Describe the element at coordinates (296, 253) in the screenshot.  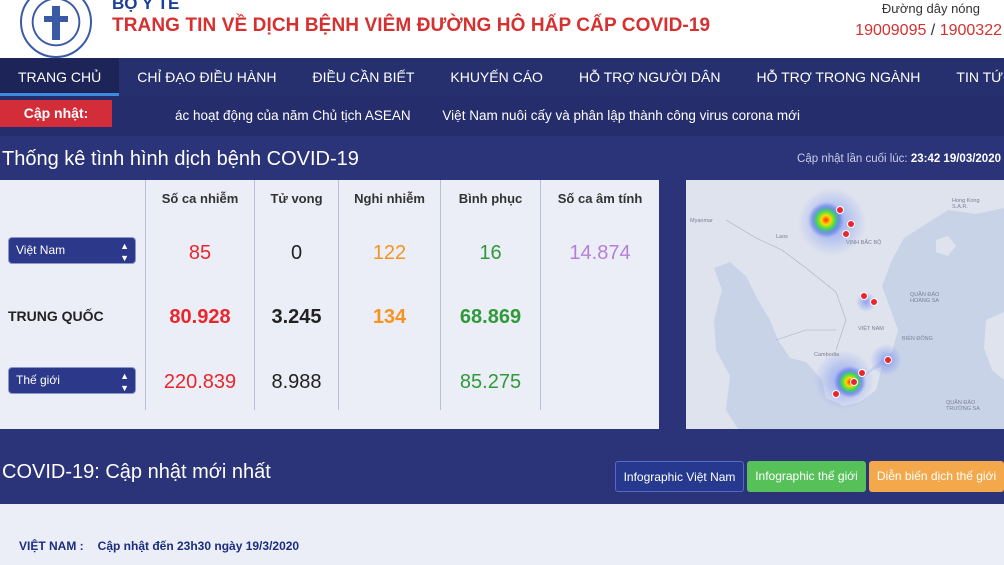
I see `vn-deaths: 0` at that location.